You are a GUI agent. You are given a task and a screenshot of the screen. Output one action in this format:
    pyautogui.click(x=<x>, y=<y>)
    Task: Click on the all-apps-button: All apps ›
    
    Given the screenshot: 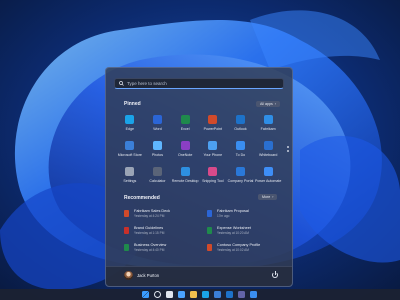 What is the action you would take?
    pyautogui.click(x=268, y=104)
    